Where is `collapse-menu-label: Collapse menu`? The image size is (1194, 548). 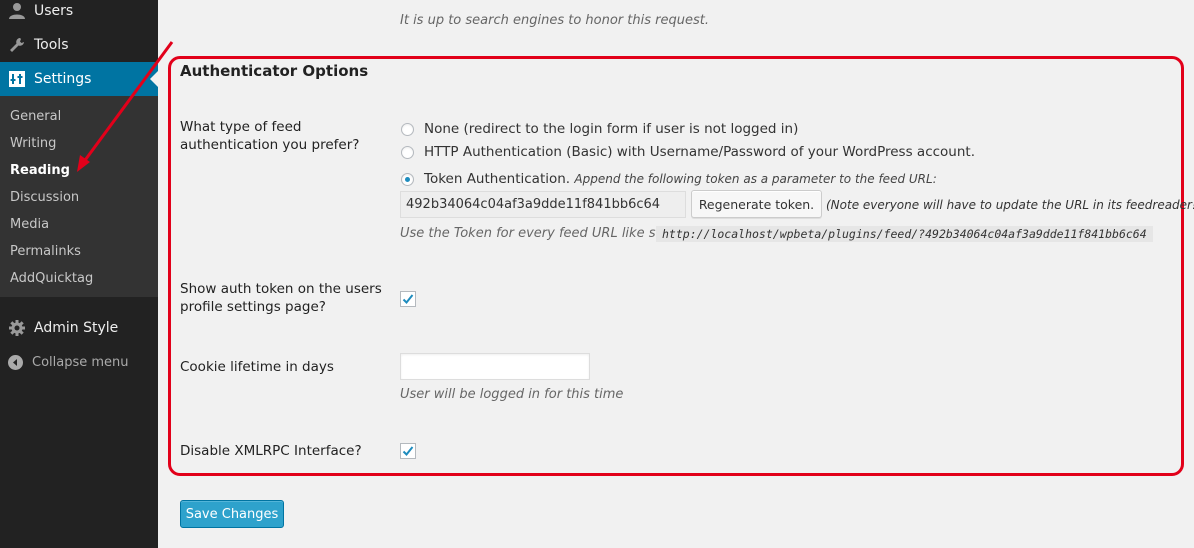 collapse-menu-label: Collapse menu is located at coordinates (80, 362).